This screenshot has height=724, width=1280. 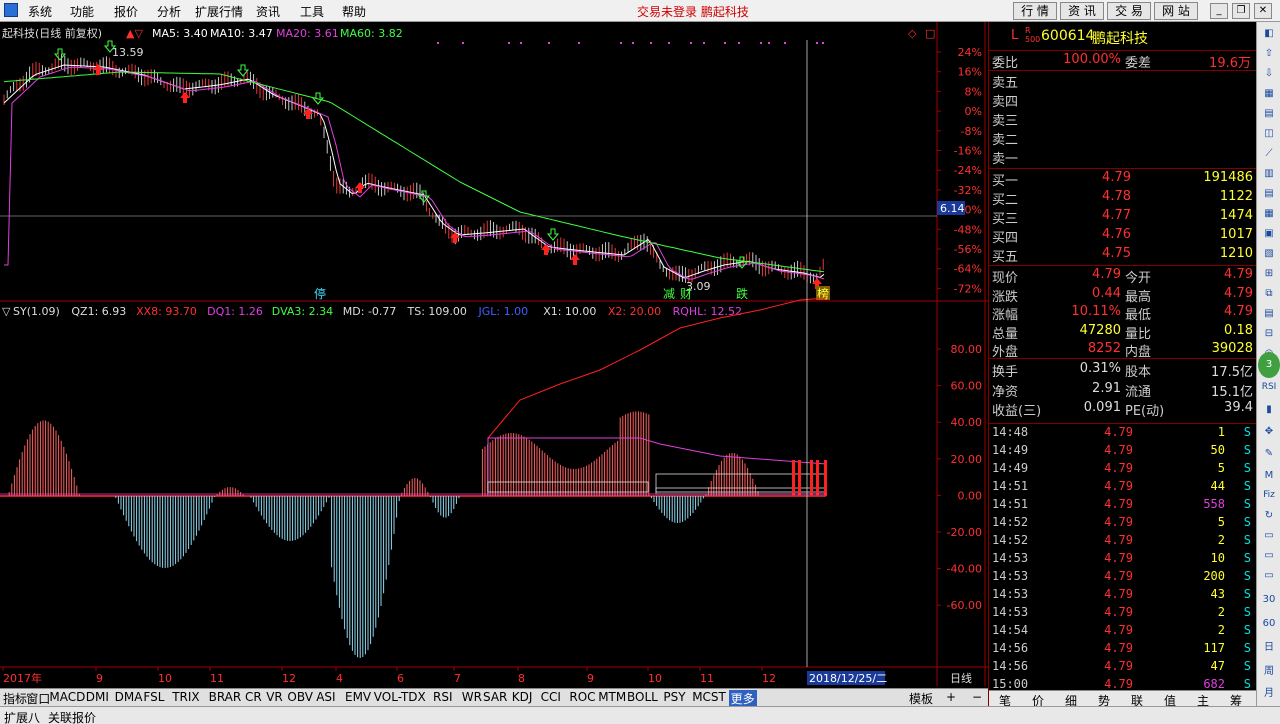 What do you see at coordinates (495, 697) in the screenshot?
I see `indicator-tab: SAR` at bounding box center [495, 697].